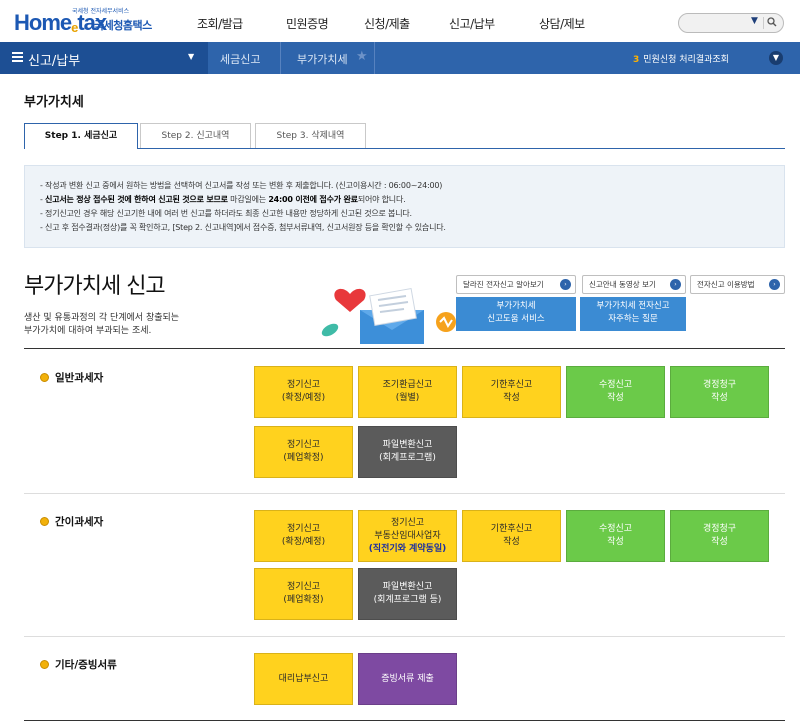 This screenshot has width=800, height=722. What do you see at coordinates (220, 23) in the screenshot?
I see `menu-inquiry: 조회/발급` at bounding box center [220, 23].